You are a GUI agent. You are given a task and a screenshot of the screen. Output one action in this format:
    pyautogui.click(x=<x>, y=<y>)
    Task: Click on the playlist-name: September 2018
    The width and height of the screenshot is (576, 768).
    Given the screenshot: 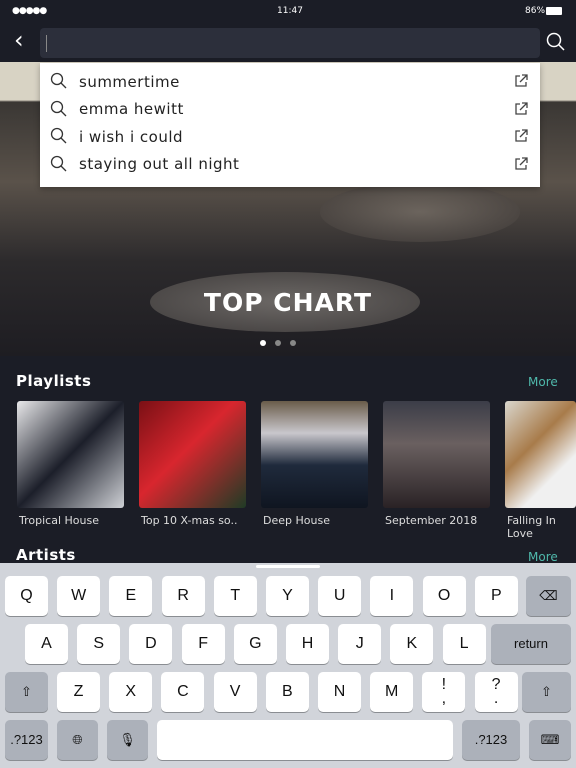 What is the action you would take?
    pyautogui.click(x=431, y=520)
    